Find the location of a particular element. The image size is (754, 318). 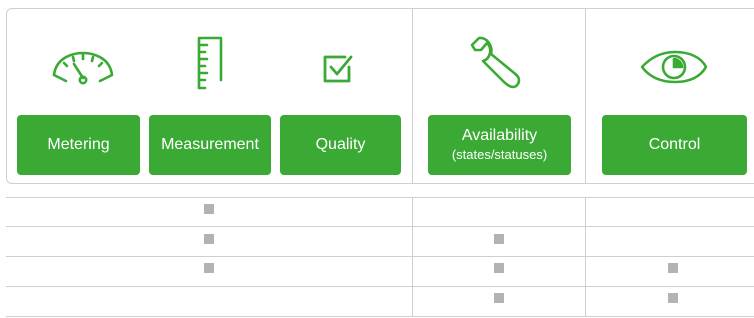

measurement-button: Measurement is located at coordinates (210, 145).